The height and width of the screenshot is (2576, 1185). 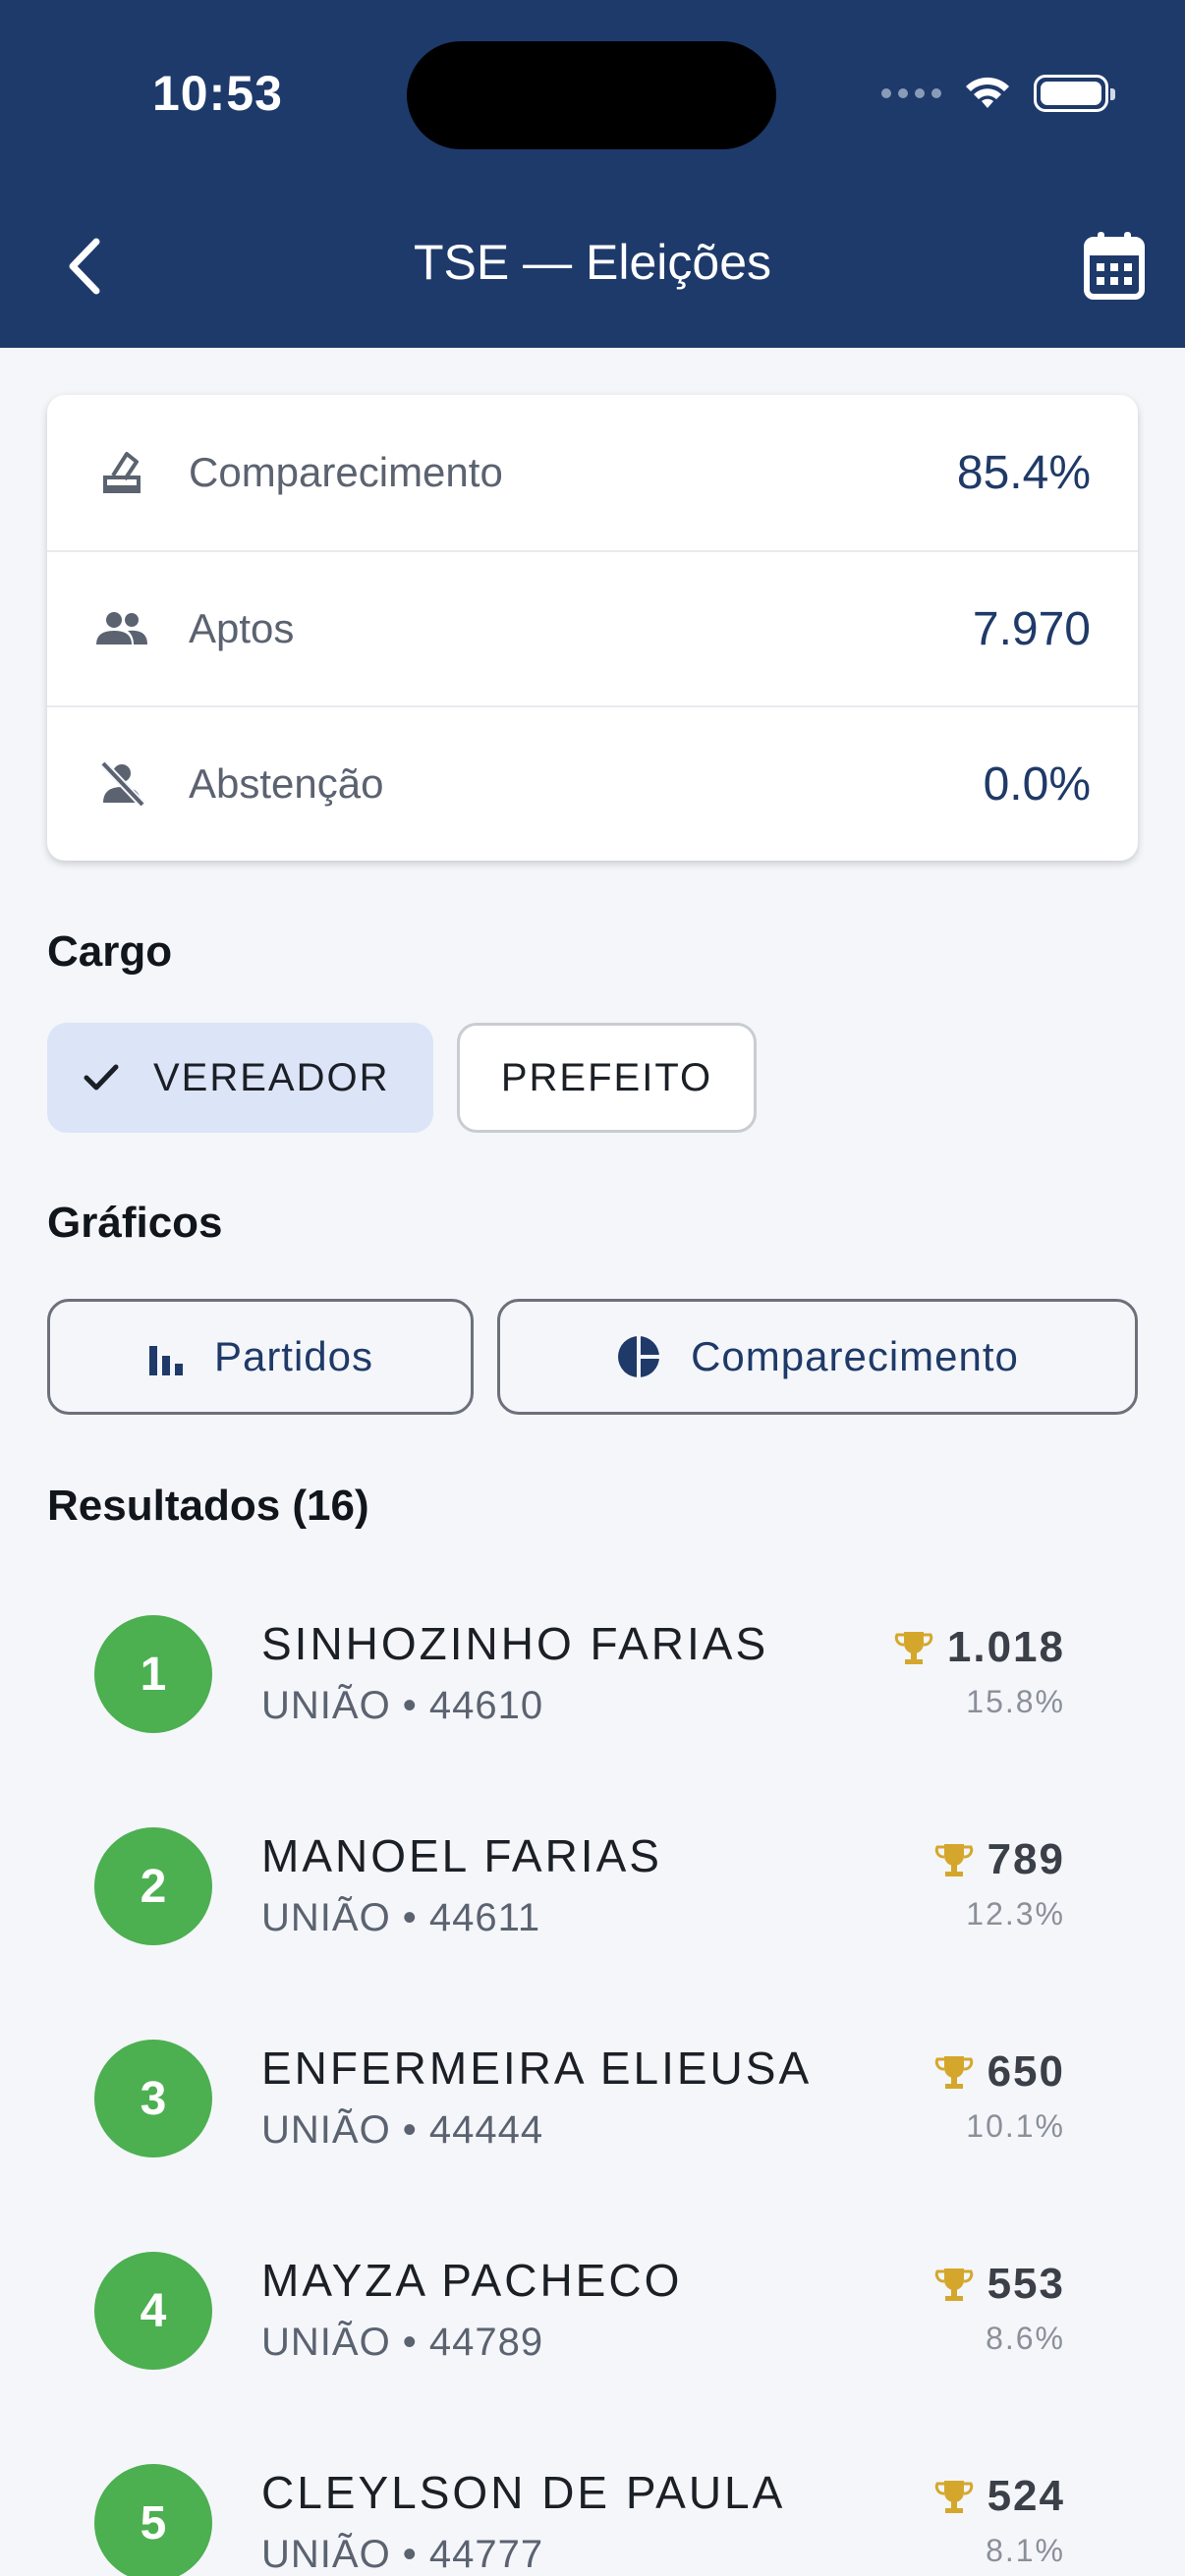 I want to click on chip-label: PREFEITO, so click(x=606, y=1077).